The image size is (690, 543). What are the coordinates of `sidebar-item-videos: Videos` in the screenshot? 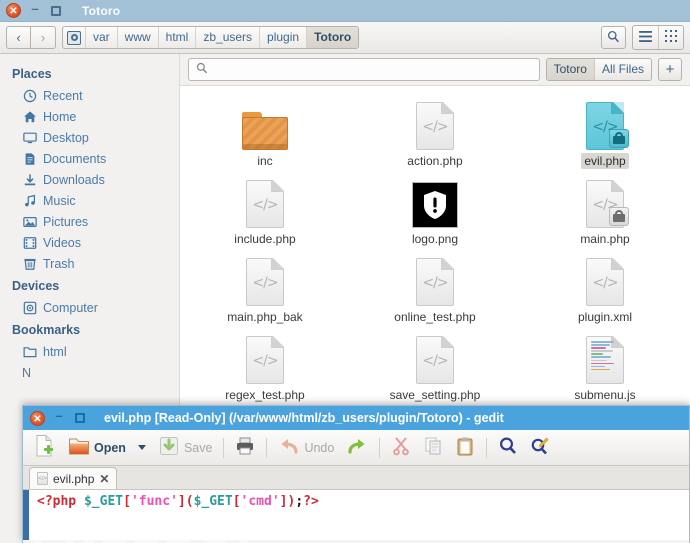 It's located at (89, 242).